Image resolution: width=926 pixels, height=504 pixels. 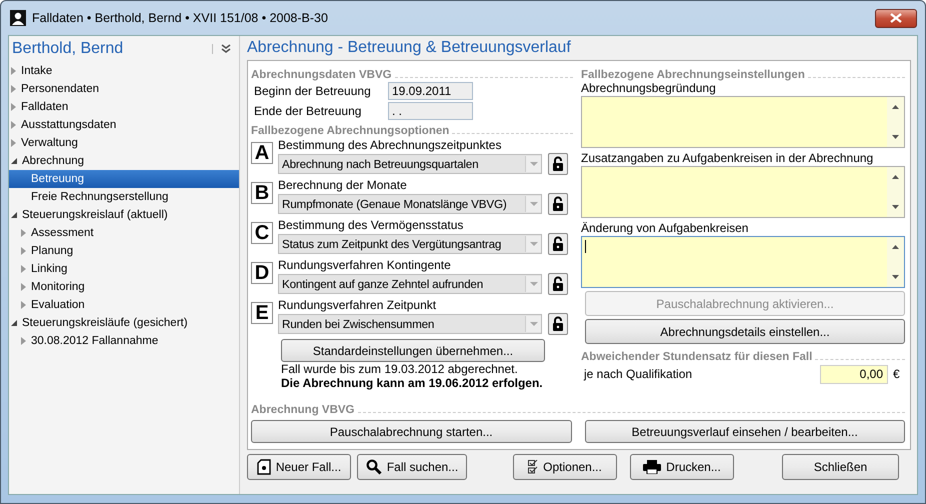 What do you see at coordinates (18, 18) in the screenshot?
I see `person-icon` at bounding box center [18, 18].